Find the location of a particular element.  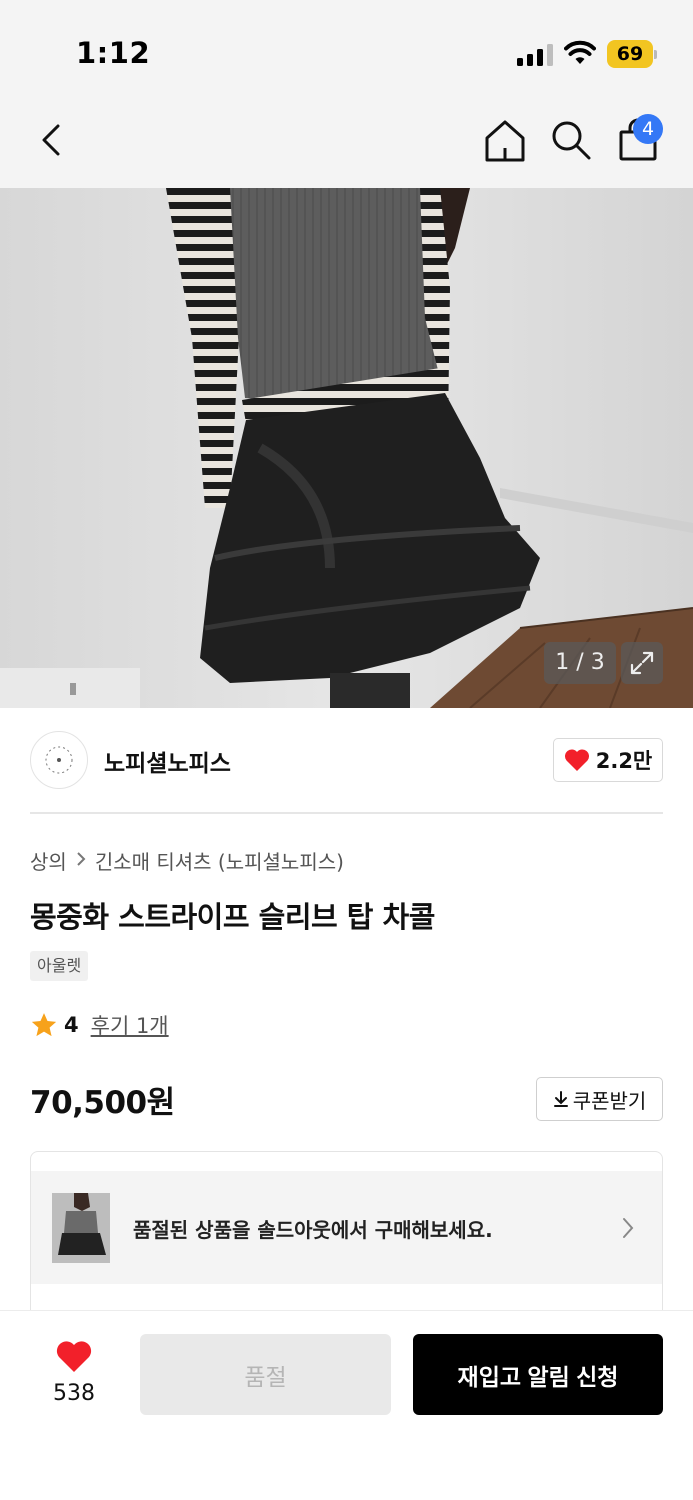

review-count-link: 후기 1개 is located at coordinates (130, 1025).